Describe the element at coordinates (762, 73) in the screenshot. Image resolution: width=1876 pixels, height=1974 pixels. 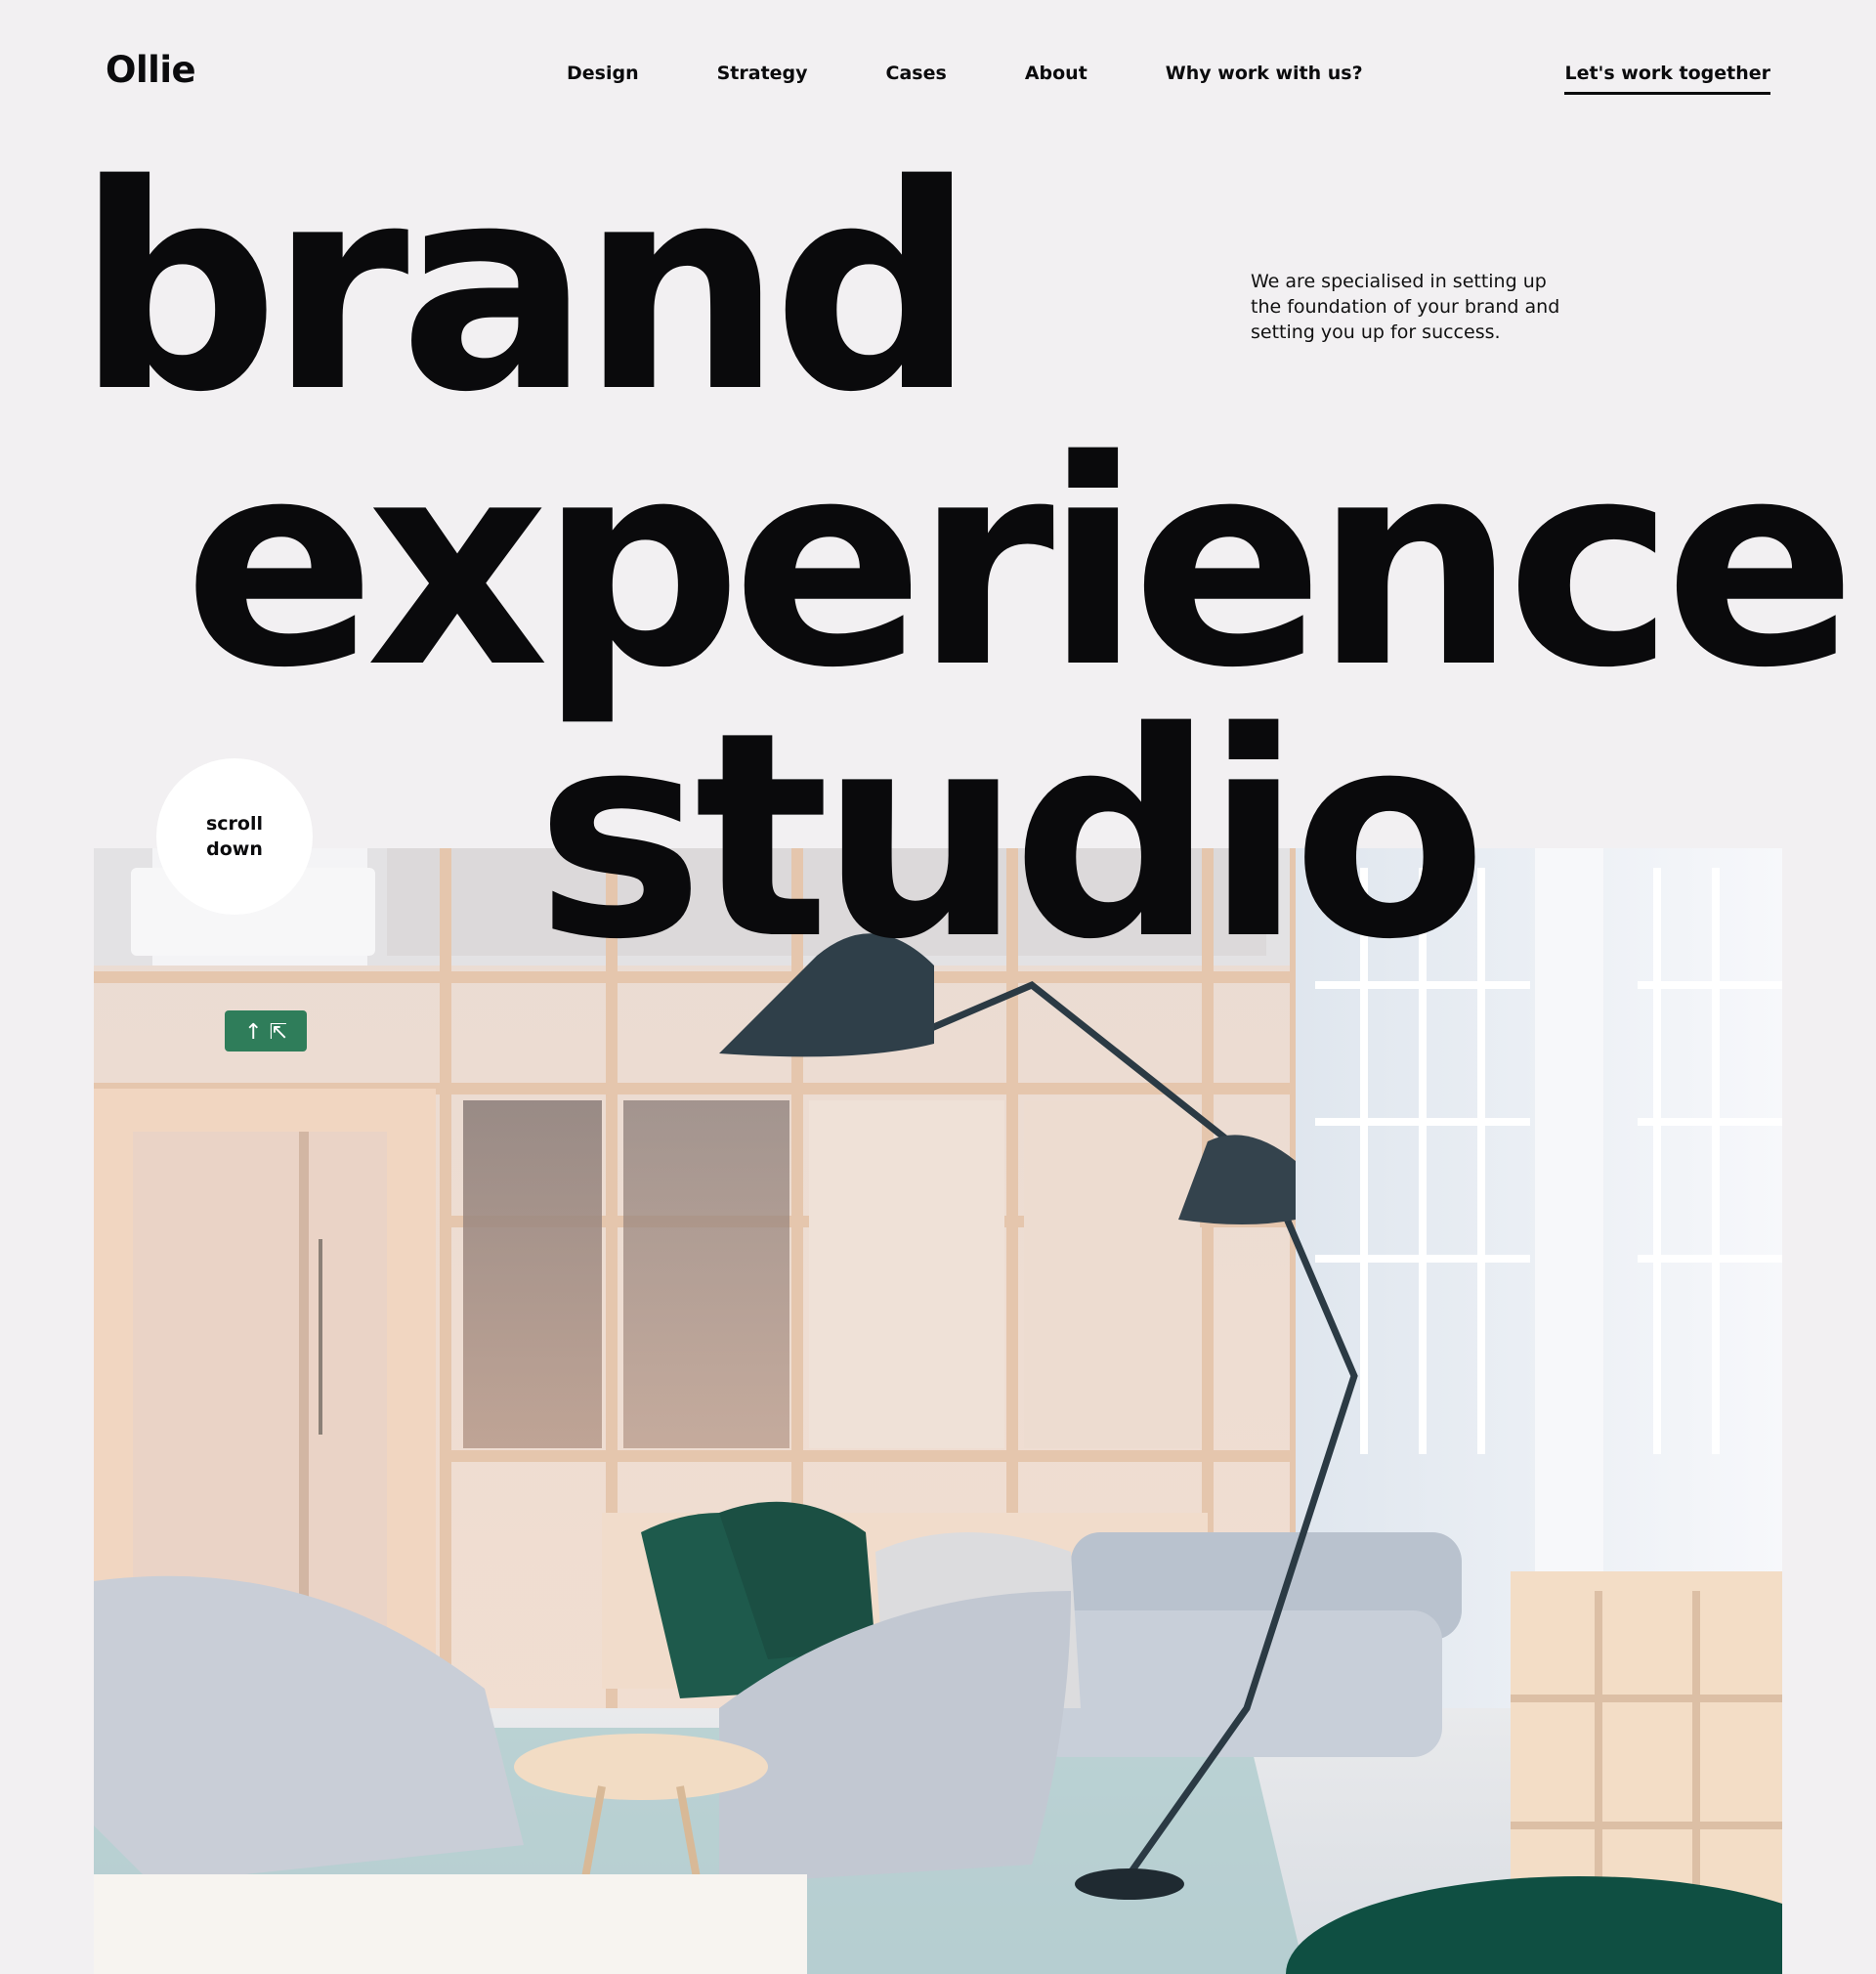
I see `nav-item-strategy: Strategy` at that location.